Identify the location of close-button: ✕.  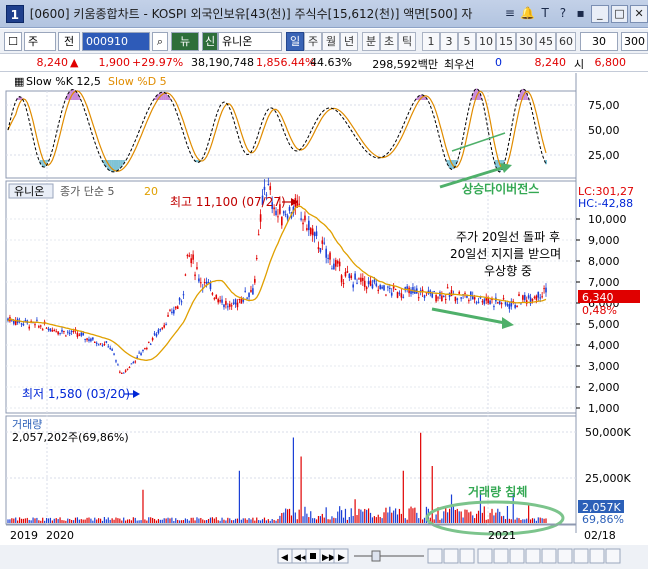
(639, 13).